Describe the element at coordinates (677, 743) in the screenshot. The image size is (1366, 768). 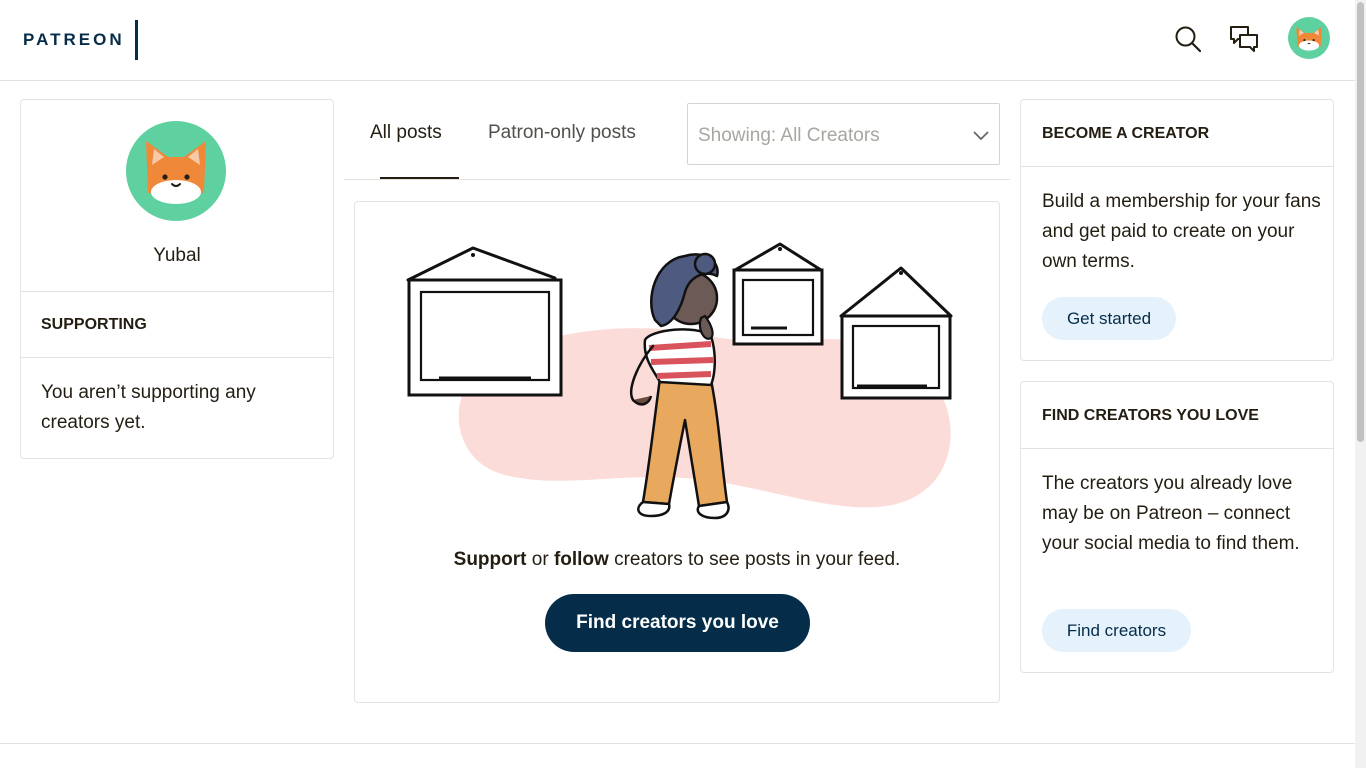
I see `footer-divider` at that location.